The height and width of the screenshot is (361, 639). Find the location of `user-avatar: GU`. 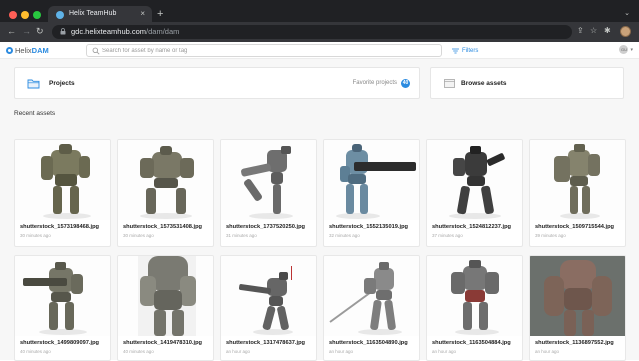

user-avatar: GU is located at coordinates (624, 49).